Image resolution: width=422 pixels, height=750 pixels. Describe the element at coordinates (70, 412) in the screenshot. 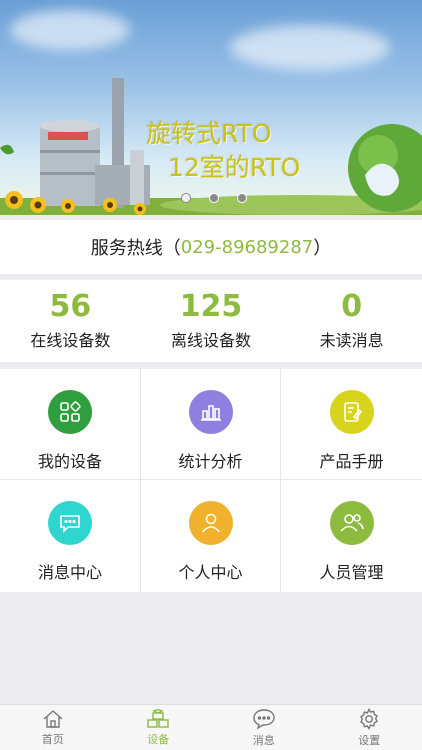

I see `grid-icon` at that location.